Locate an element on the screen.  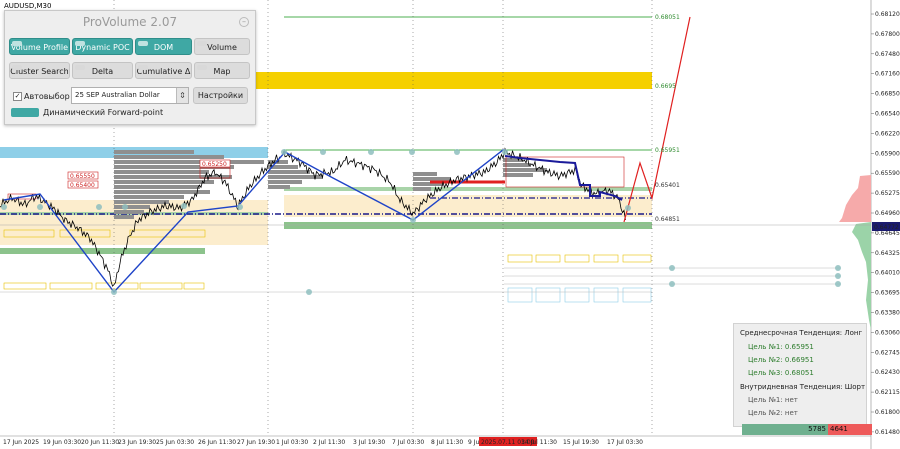
level-label-3: 0.65401 is located at coordinates (667, 185).